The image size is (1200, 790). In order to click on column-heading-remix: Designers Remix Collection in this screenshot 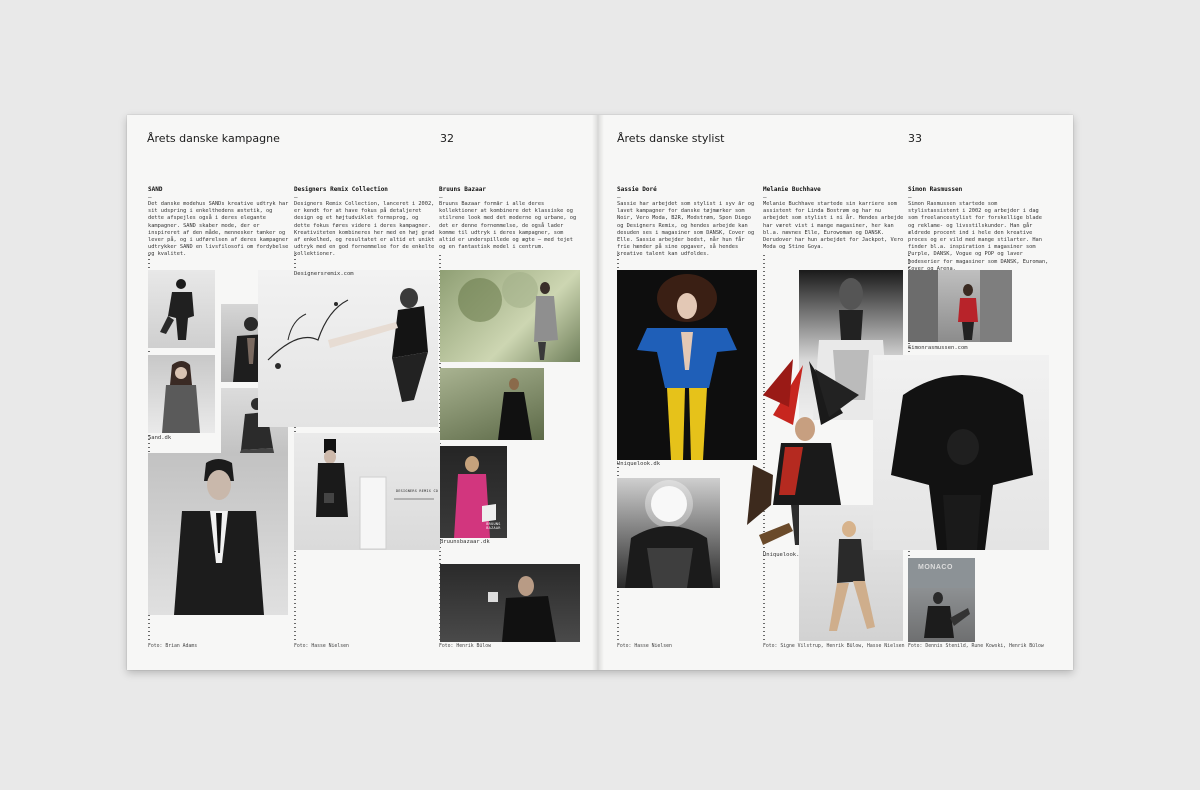, I will do `click(341, 189)`.